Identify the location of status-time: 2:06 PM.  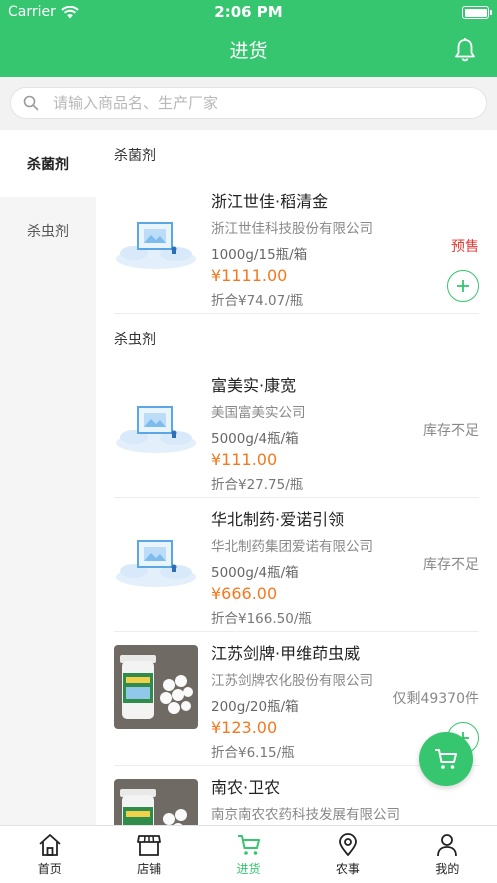
(248, 12).